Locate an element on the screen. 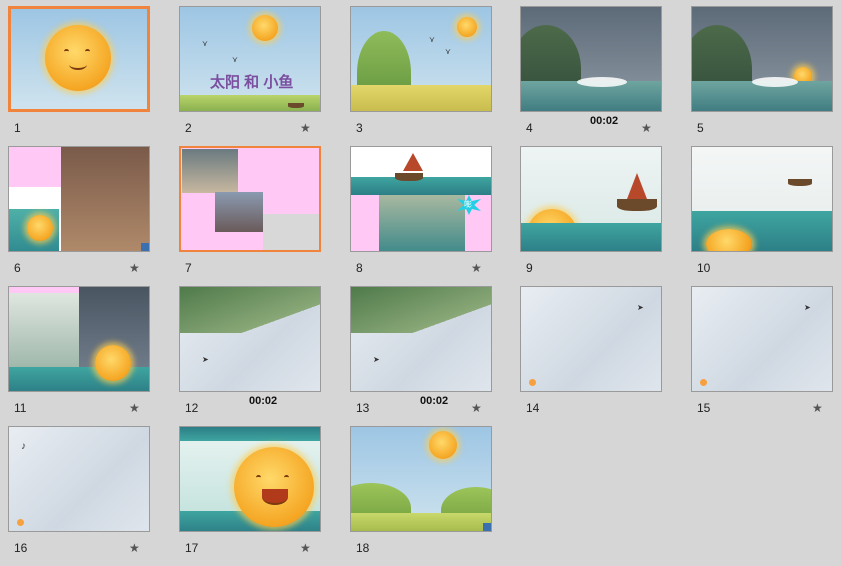 The width and height of the screenshot is (841, 566). yak-image is located at coordinates (291, 232).